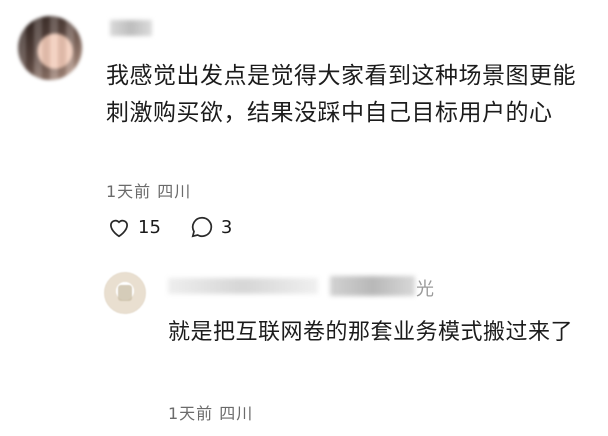 The width and height of the screenshot is (608, 436). I want to click on commenter-name-blurred, so click(131, 28).